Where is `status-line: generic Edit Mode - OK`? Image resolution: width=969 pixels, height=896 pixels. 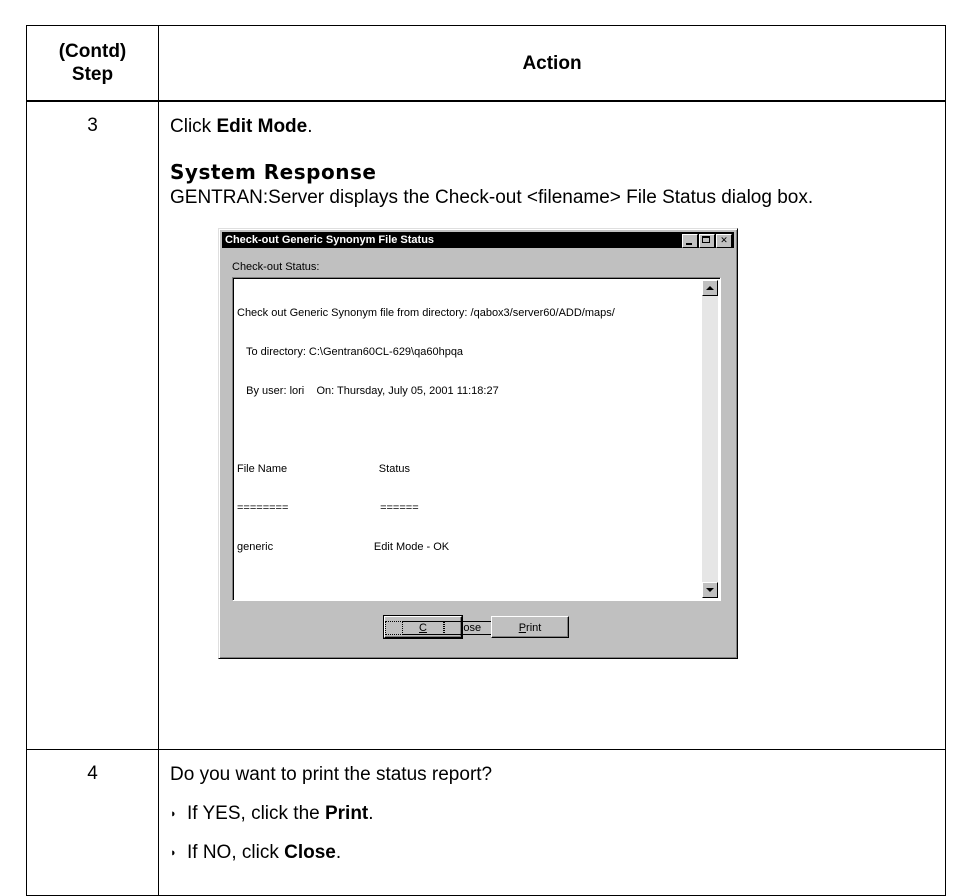 status-line: generic Edit Mode - OK is located at coordinates (343, 547).